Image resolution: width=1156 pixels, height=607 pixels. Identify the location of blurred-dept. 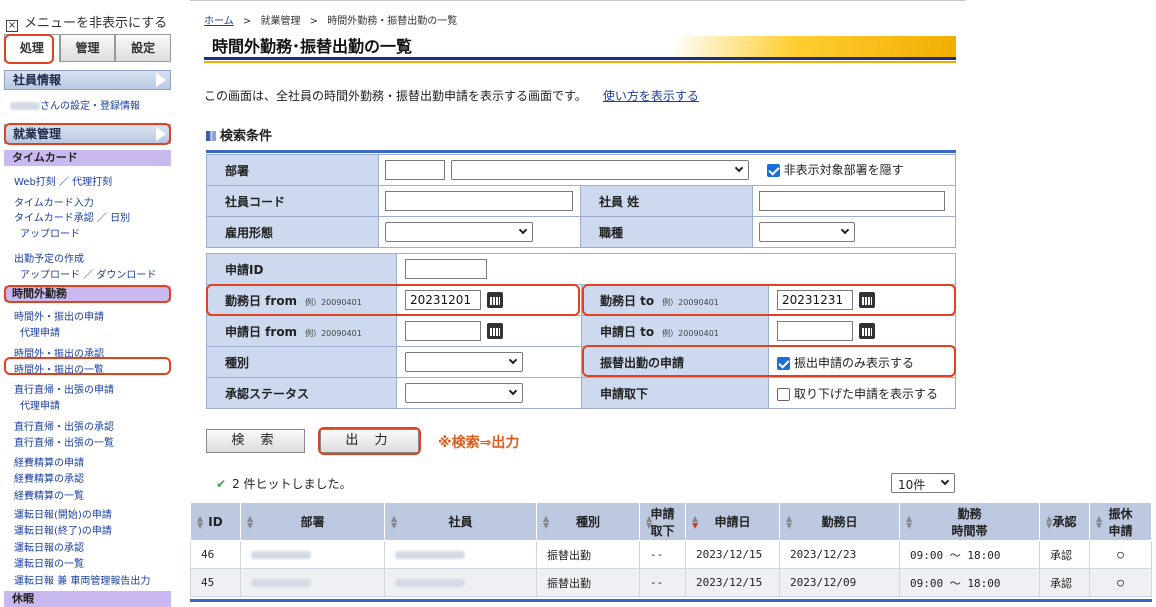
(281, 555).